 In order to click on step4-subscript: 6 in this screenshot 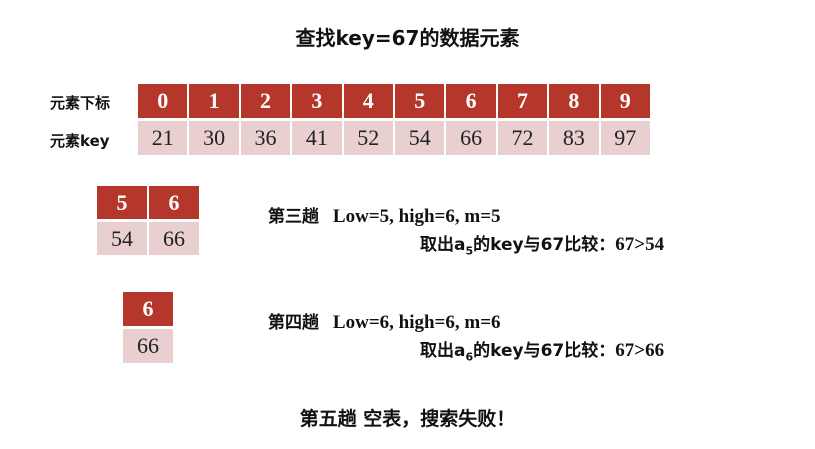, I will do `click(469, 357)`.